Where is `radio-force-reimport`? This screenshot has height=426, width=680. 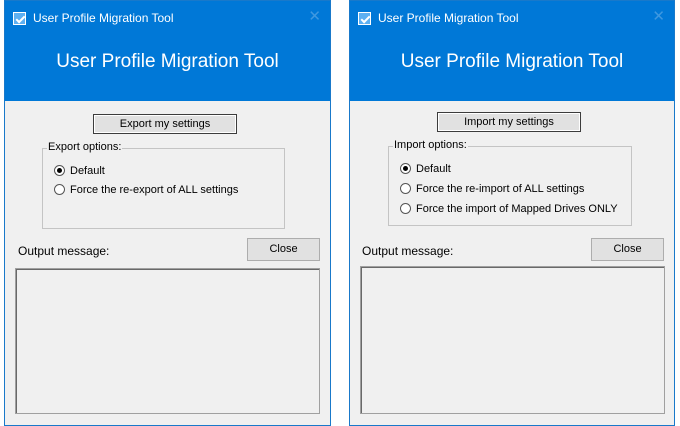 radio-force-reimport is located at coordinates (405, 188).